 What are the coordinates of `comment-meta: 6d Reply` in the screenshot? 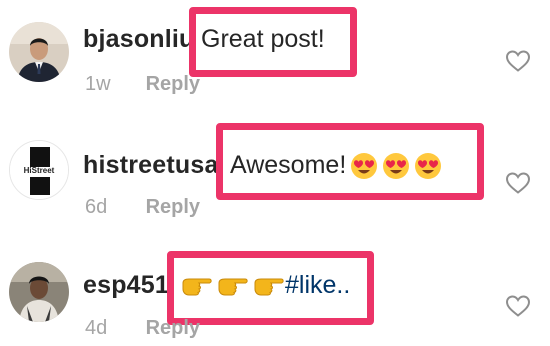 It's located at (142, 207).